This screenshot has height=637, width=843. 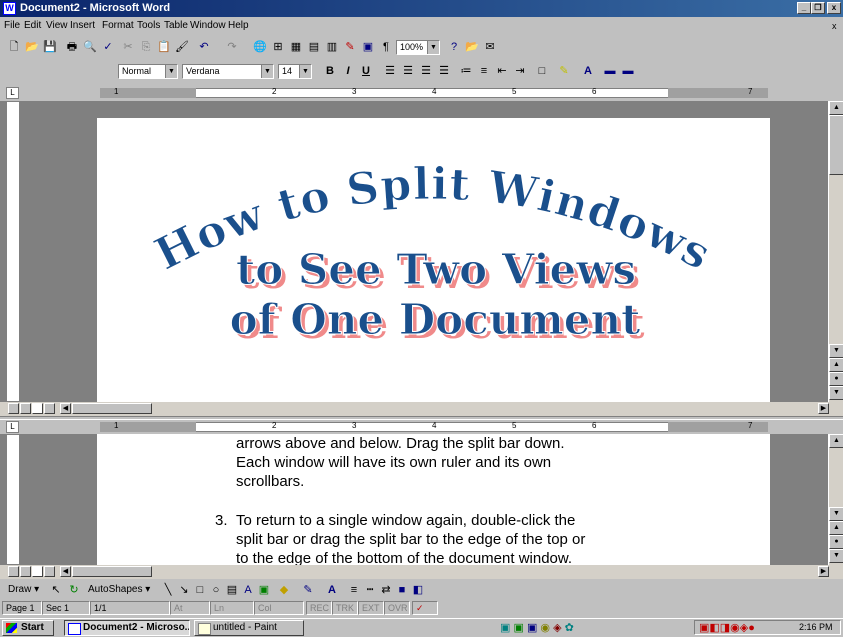 I want to click on align-left-icon: ☰, so click(x=390, y=71).